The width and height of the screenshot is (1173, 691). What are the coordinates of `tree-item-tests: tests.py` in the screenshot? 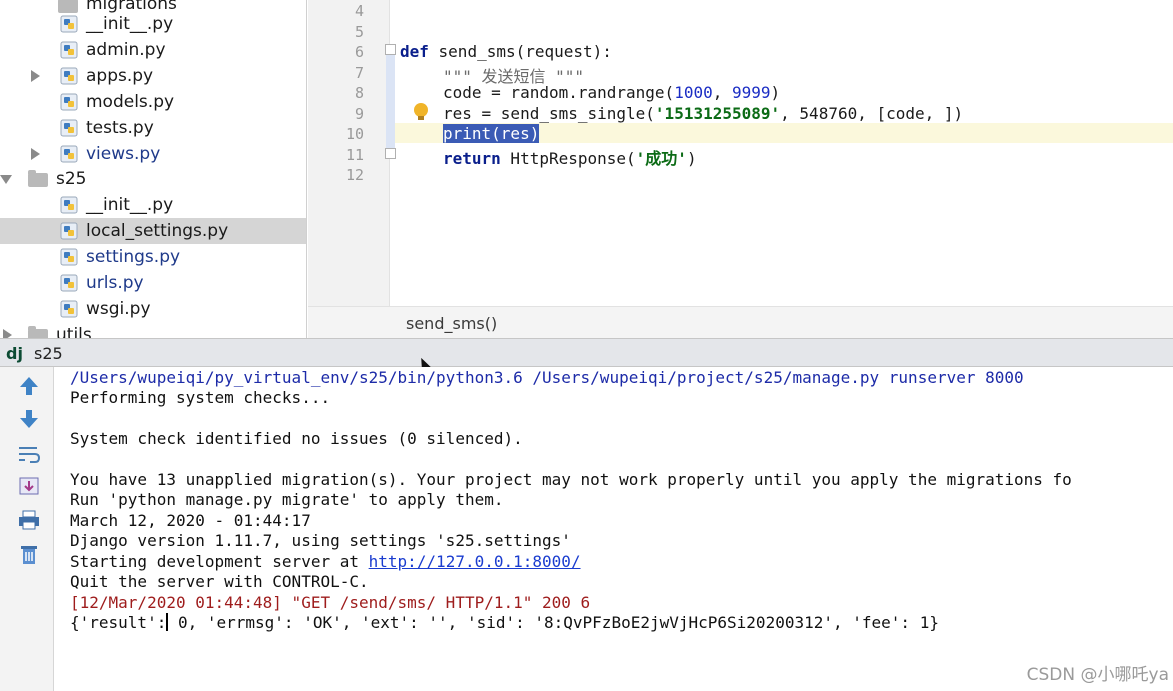 It's located at (153, 128).